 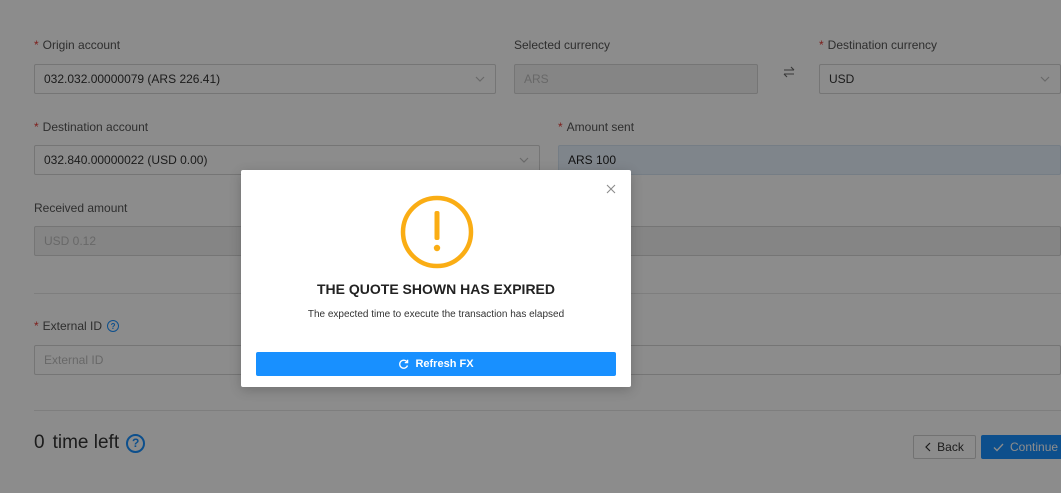 What do you see at coordinates (611, 189) in the screenshot?
I see `close-icon` at bounding box center [611, 189].